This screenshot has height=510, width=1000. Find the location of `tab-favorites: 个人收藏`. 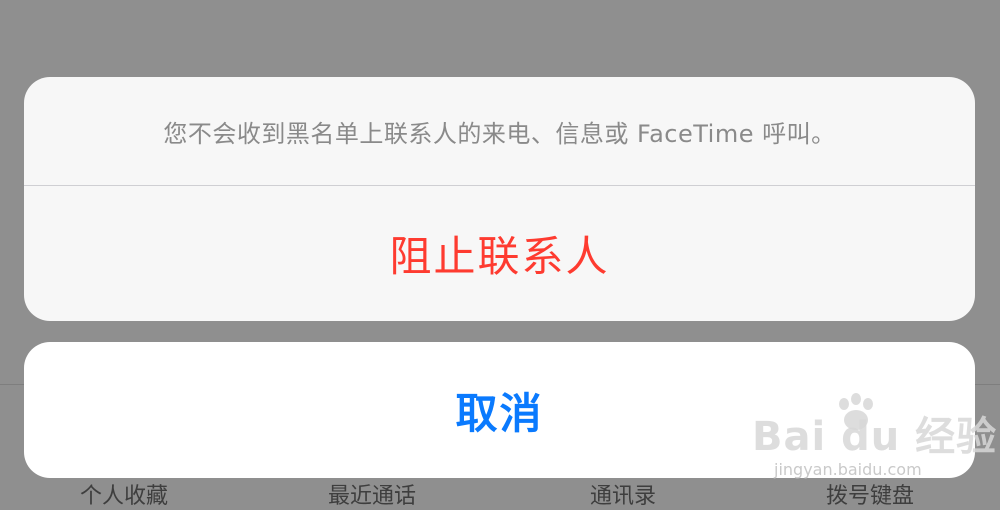

tab-favorites: 个人收藏 is located at coordinates (124, 496).